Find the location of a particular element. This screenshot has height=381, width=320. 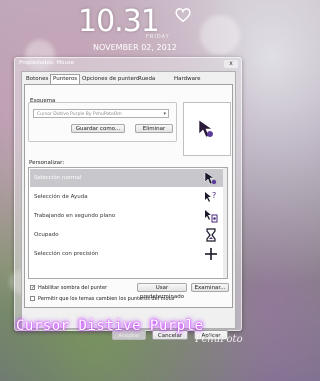

tab-opciones-de-puntero: Opciones de puntero is located at coordinates (110, 79).